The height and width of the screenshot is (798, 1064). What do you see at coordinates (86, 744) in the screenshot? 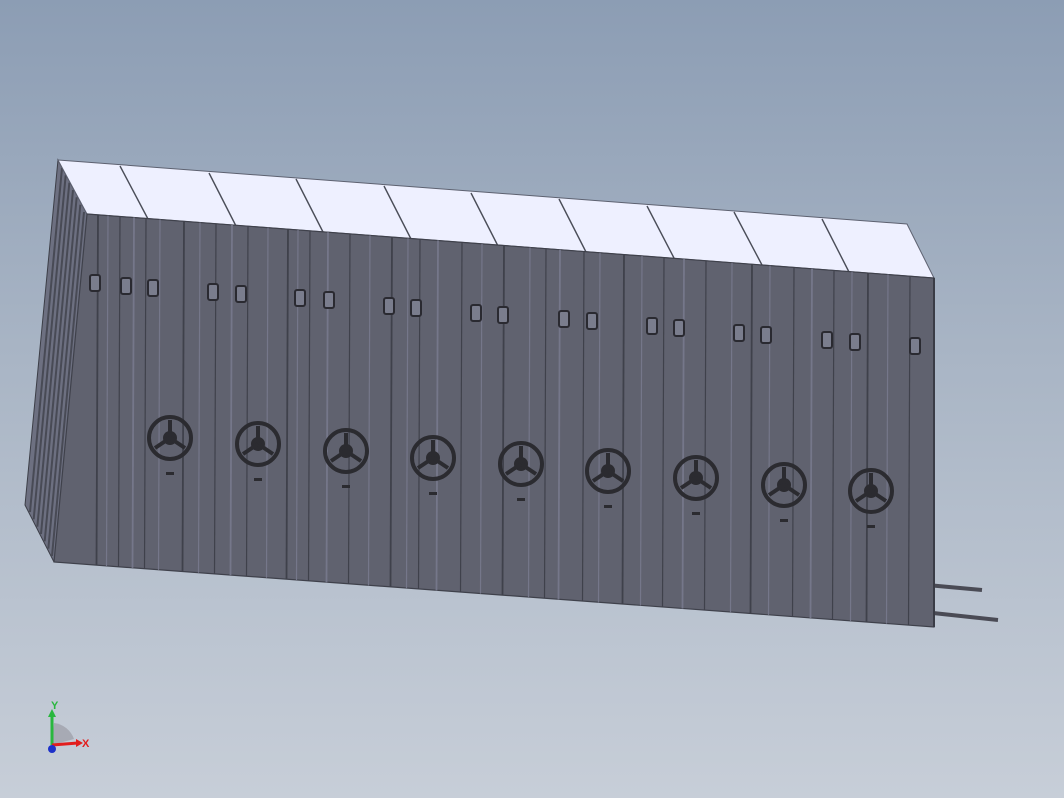
I see `triad-x-label: X` at bounding box center [86, 744].